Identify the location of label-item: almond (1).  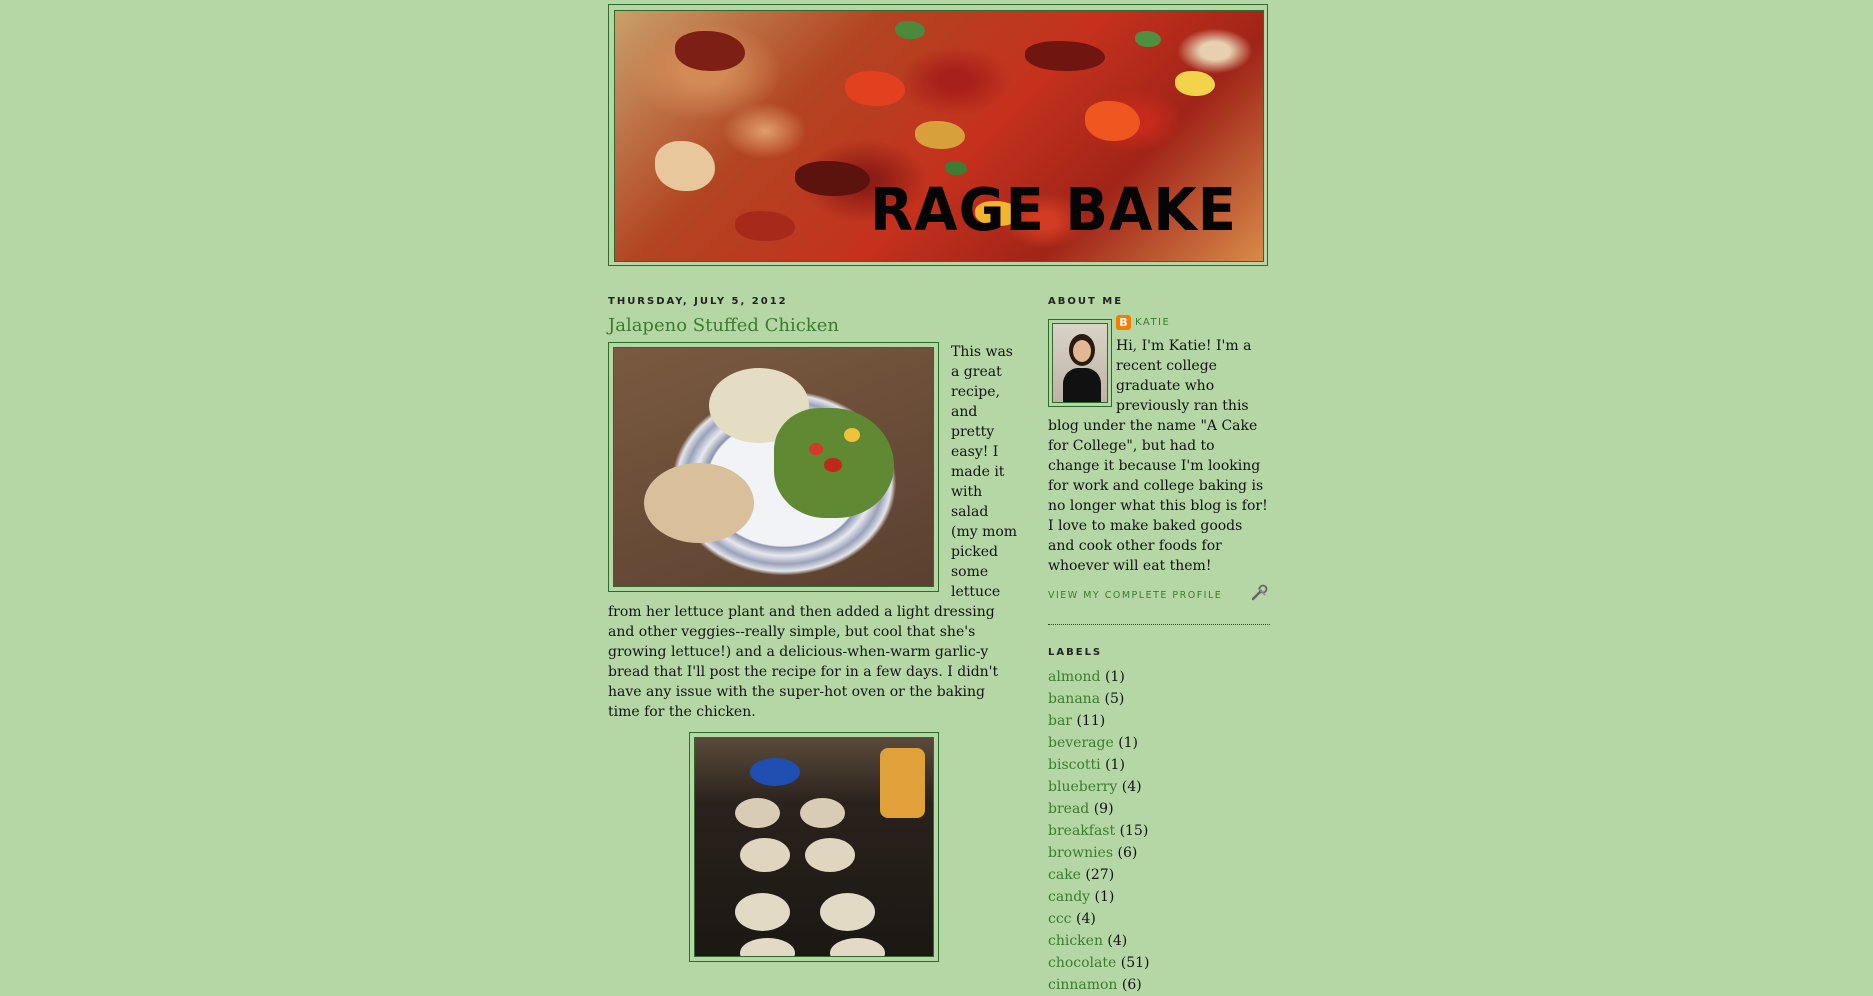
(1159, 677).